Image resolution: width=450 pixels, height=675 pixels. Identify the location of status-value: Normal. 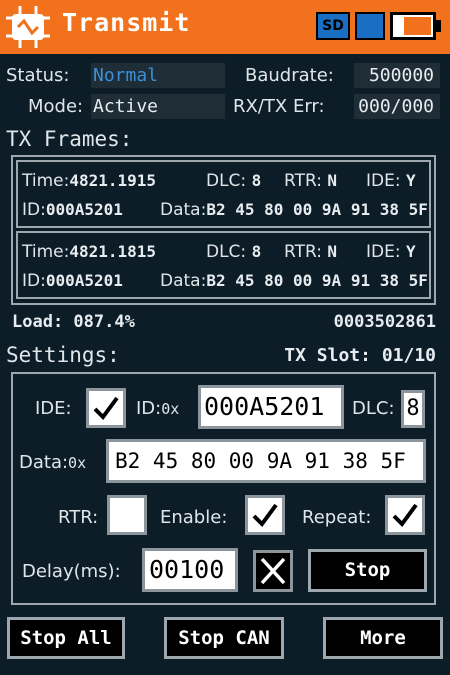
(158, 75).